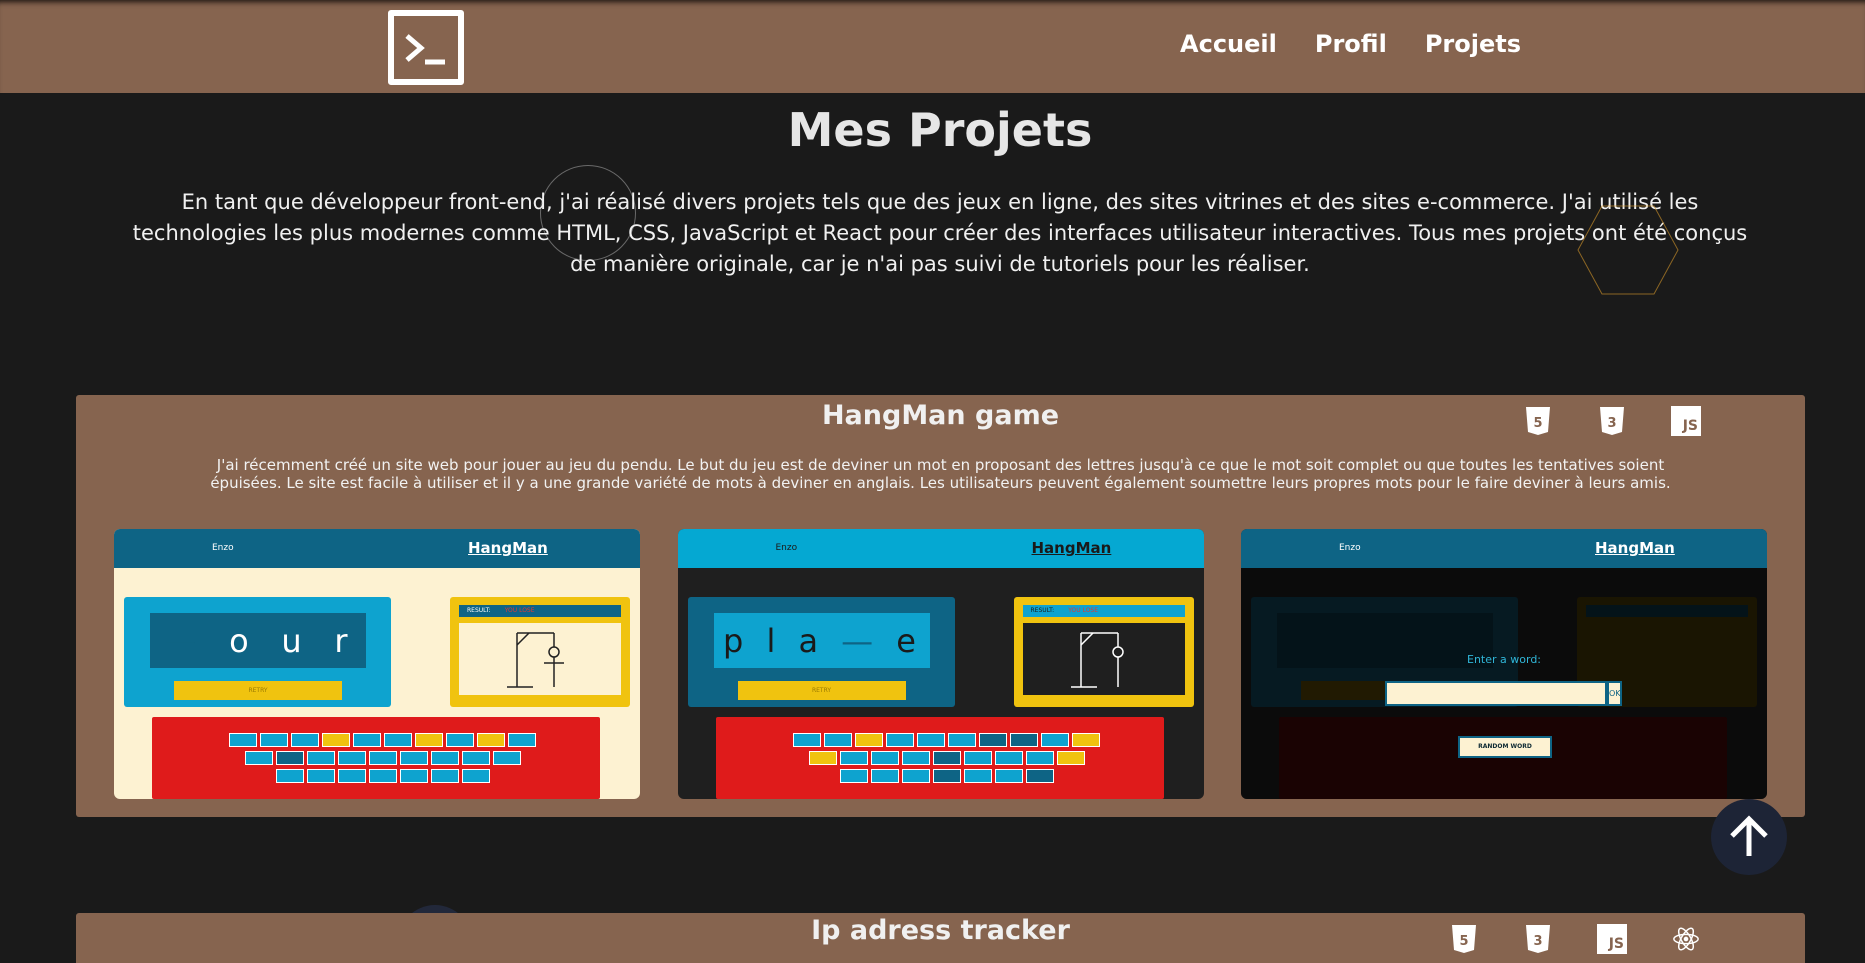  I want to click on scroll-top-button, so click(1749, 837).